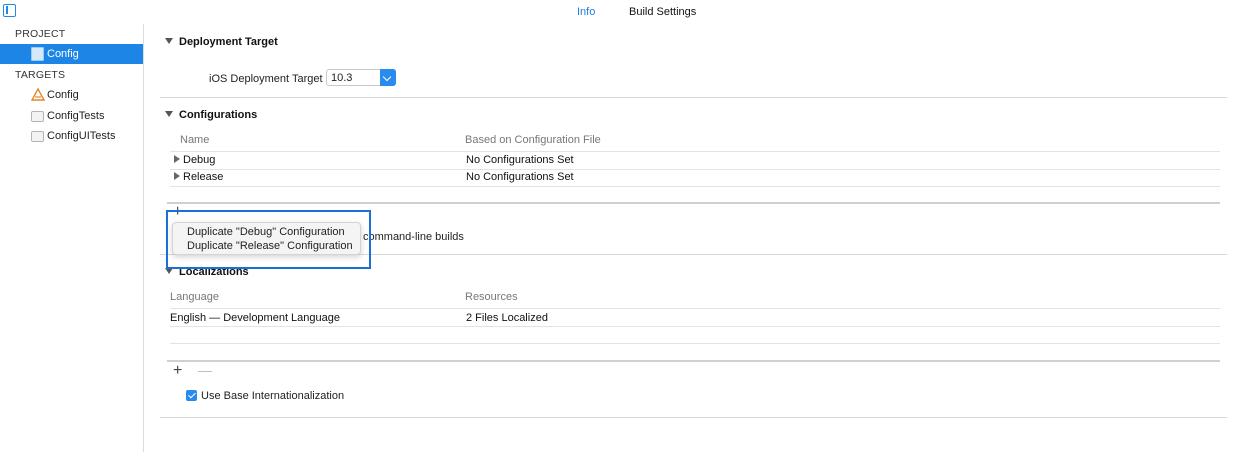 This screenshot has height=452, width=1240. What do you see at coordinates (38, 94) in the screenshot?
I see `app-target-icon` at bounding box center [38, 94].